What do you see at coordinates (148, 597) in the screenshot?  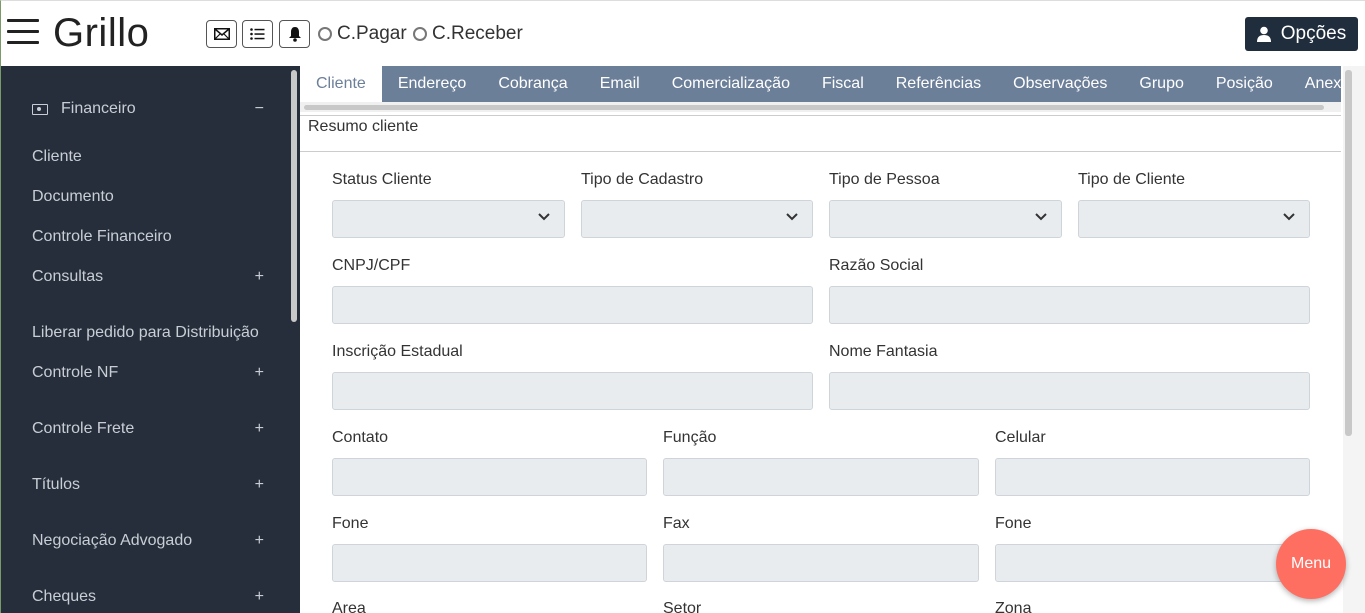 I see `sidebar-item-cheques: Cheques +` at bounding box center [148, 597].